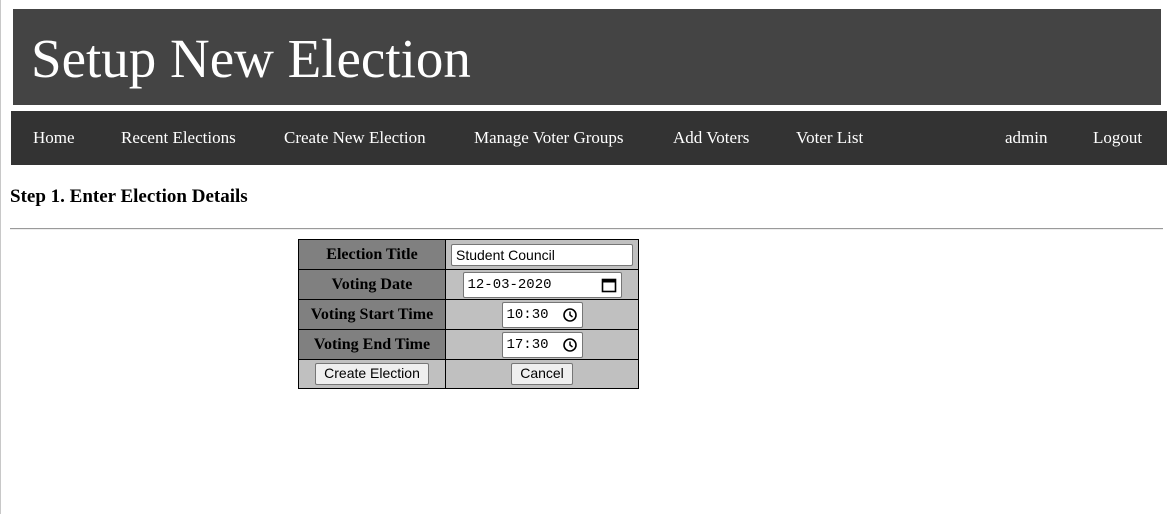 This screenshot has height=514, width=1172. I want to click on form-row-title: Election Title Student Council, so click(468, 255).